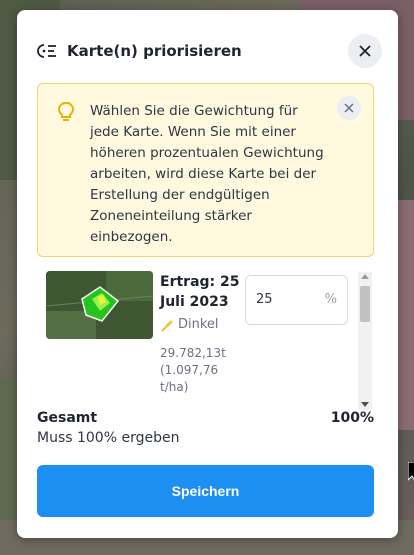 The image size is (414, 555). What do you see at coordinates (67, 418) in the screenshot?
I see `total-label: Gesamt` at bounding box center [67, 418].